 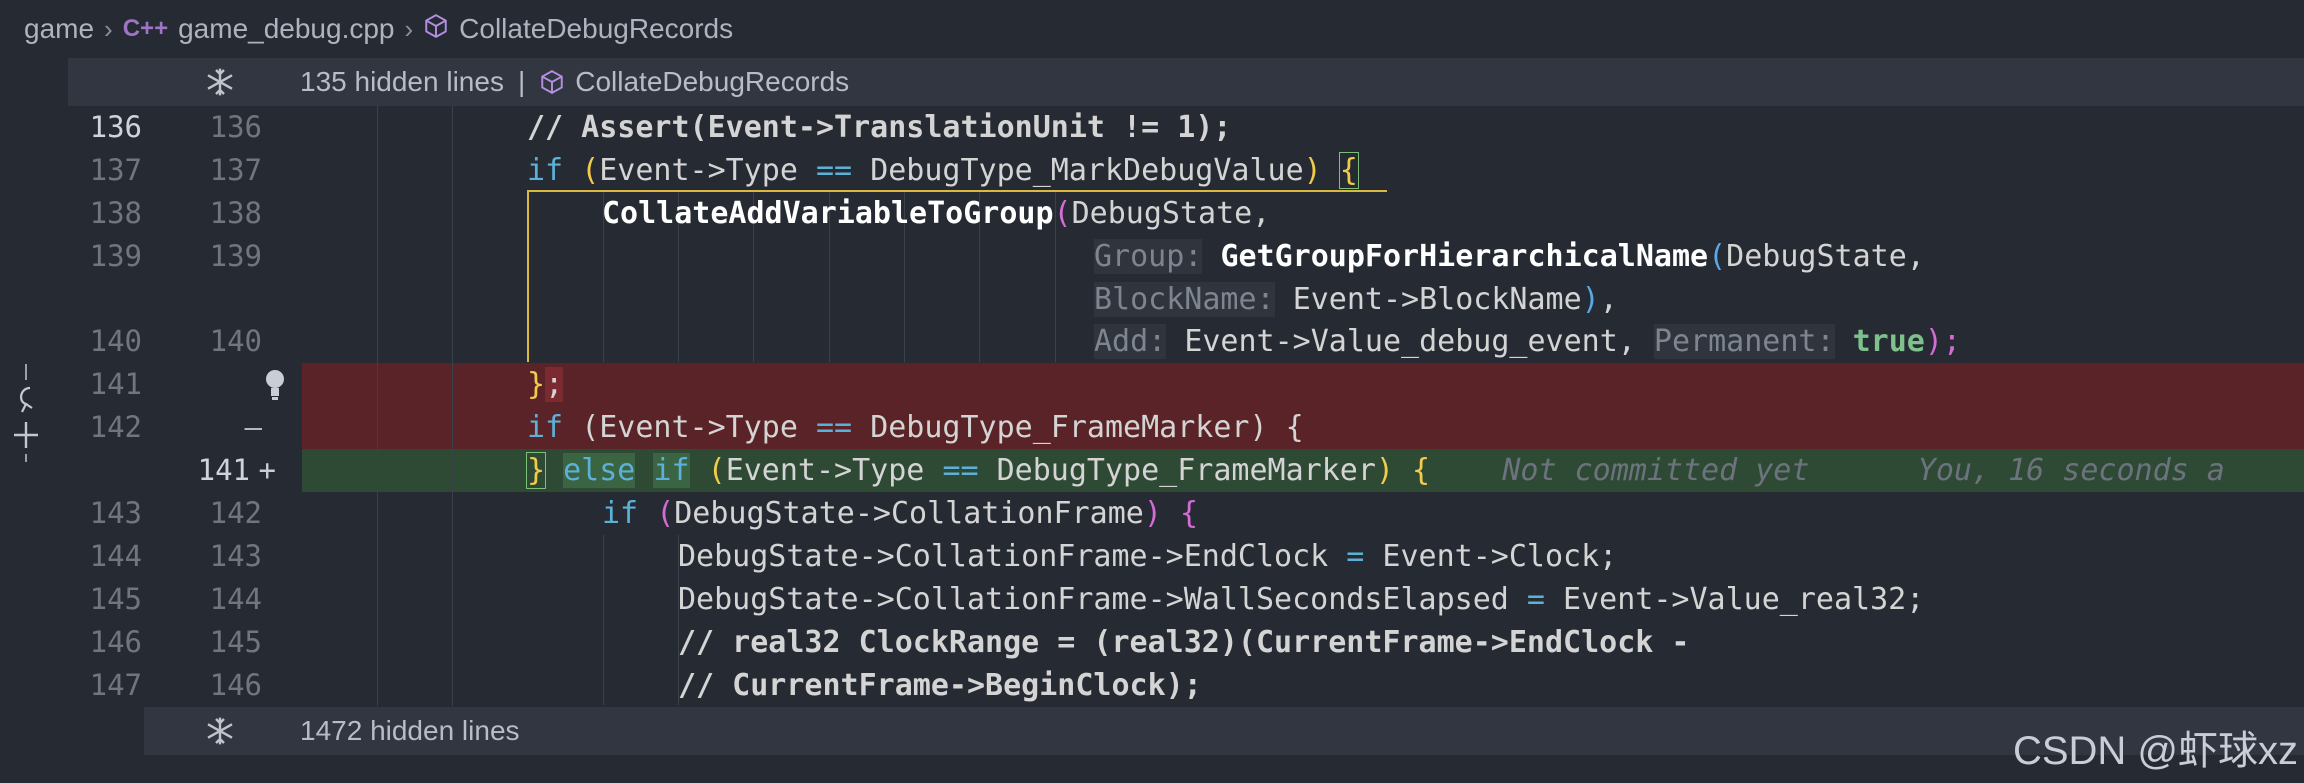 What do you see at coordinates (712, 82) in the screenshot?
I see `hidden-lines-symbol: CollateDebugRecords` at bounding box center [712, 82].